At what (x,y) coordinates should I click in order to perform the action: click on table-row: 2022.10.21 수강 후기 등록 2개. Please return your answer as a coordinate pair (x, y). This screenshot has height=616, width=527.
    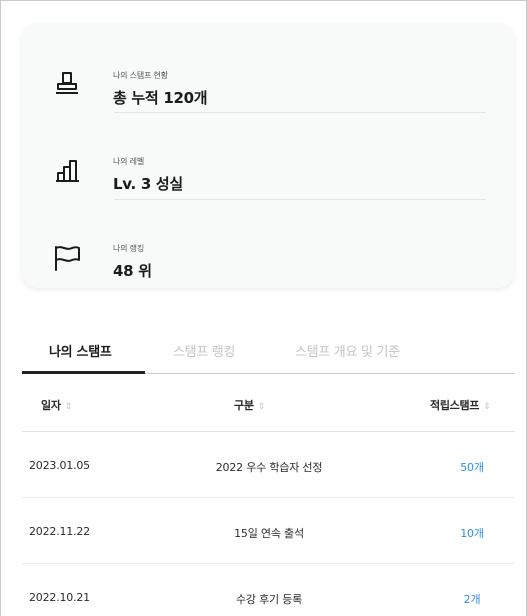
    Looking at the image, I should click on (268, 590).